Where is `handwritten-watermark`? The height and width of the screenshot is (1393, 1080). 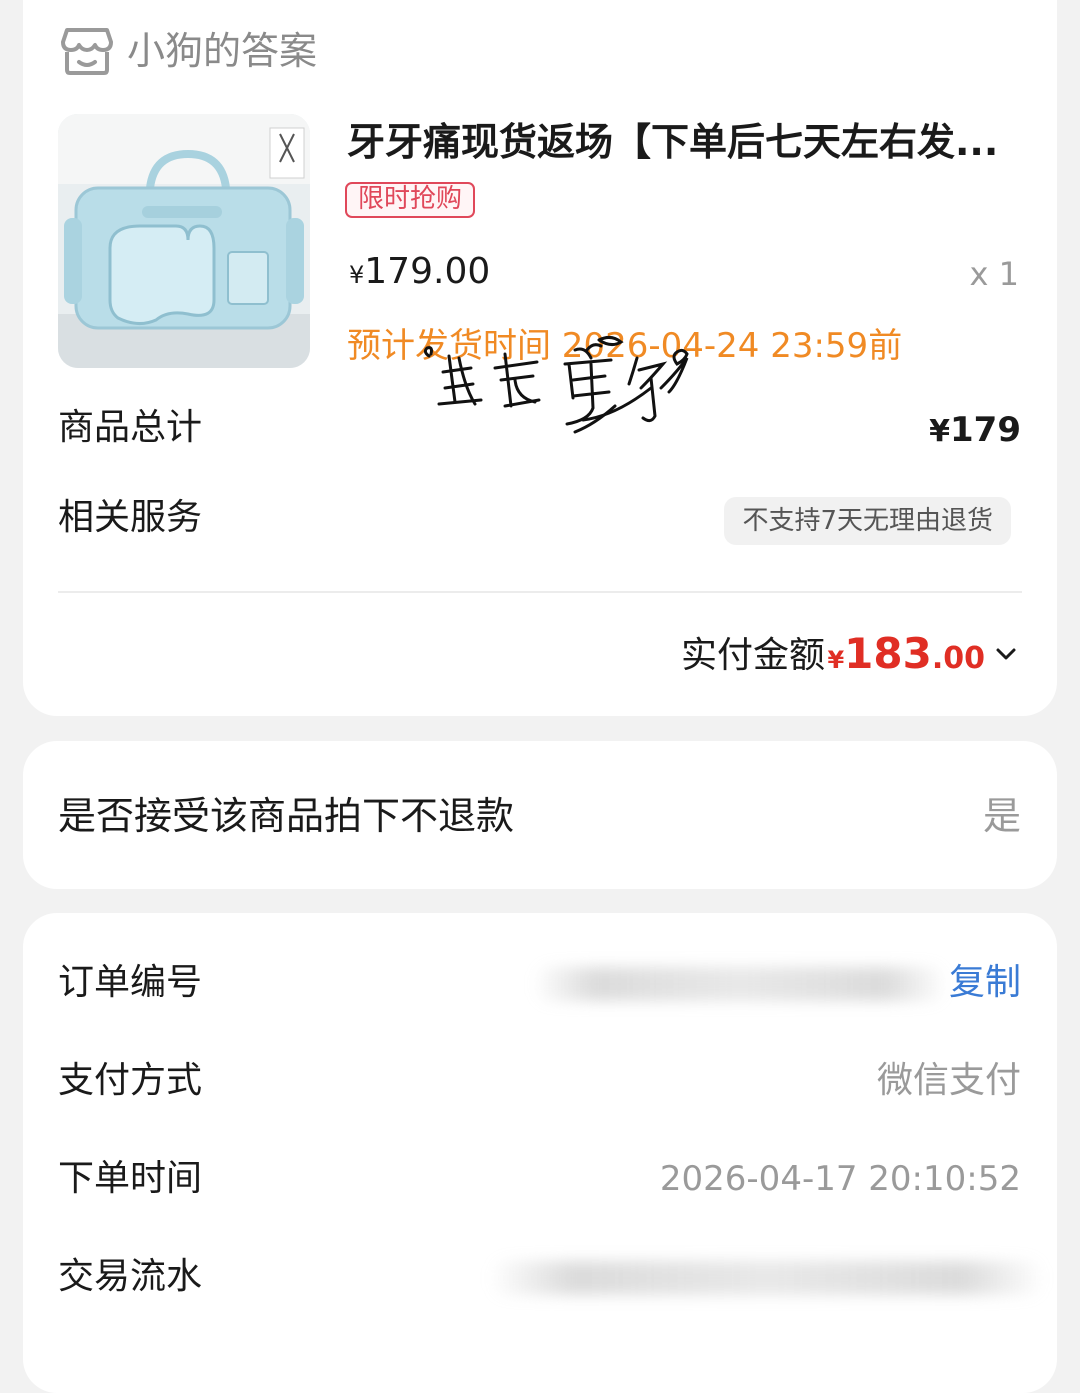 handwritten-watermark is located at coordinates (556, 384).